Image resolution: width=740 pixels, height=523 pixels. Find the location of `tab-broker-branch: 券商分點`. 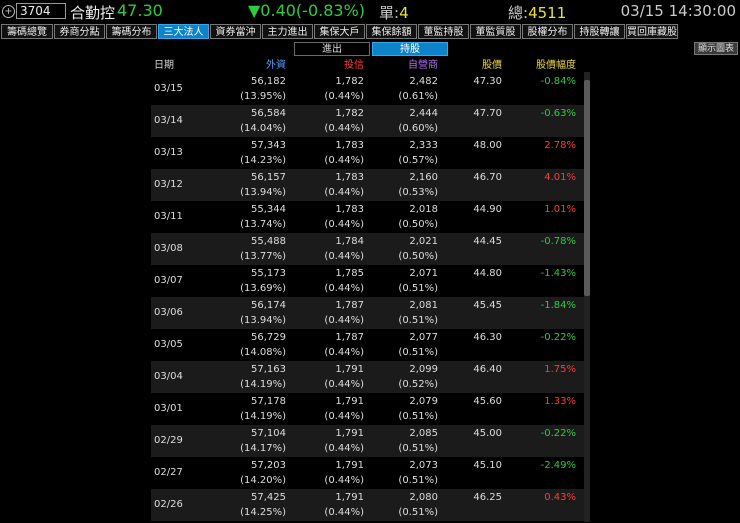

tab-broker-branch: 券商分點 is located at coordinates (79, 31).